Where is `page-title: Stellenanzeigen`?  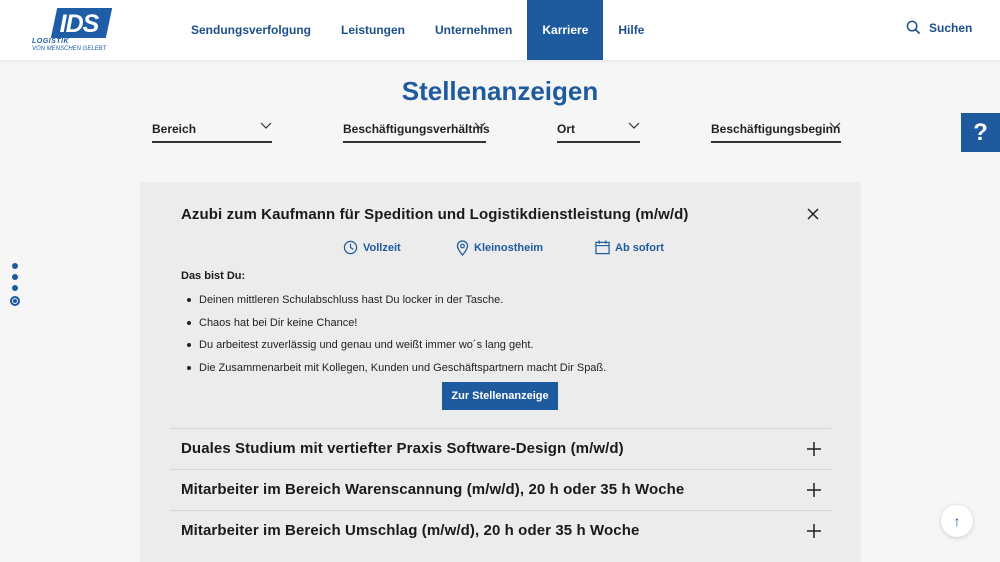
page-title: Stellenanzeigen is located at coordinates (500, 91).